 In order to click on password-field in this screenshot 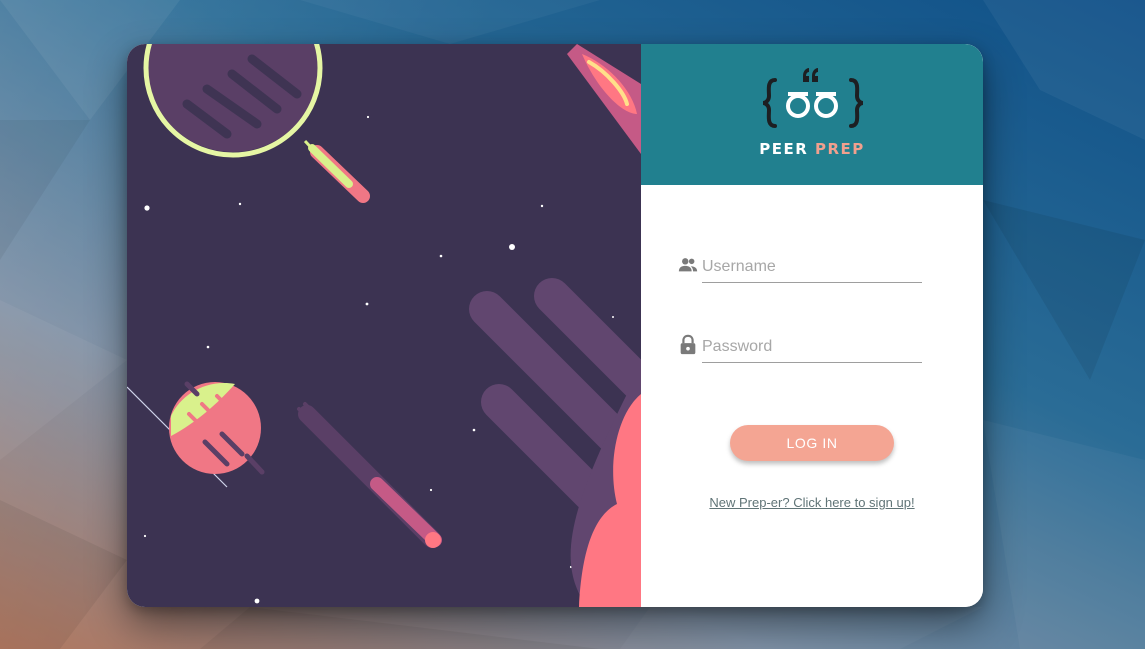, I will do `click(802, 346)`.